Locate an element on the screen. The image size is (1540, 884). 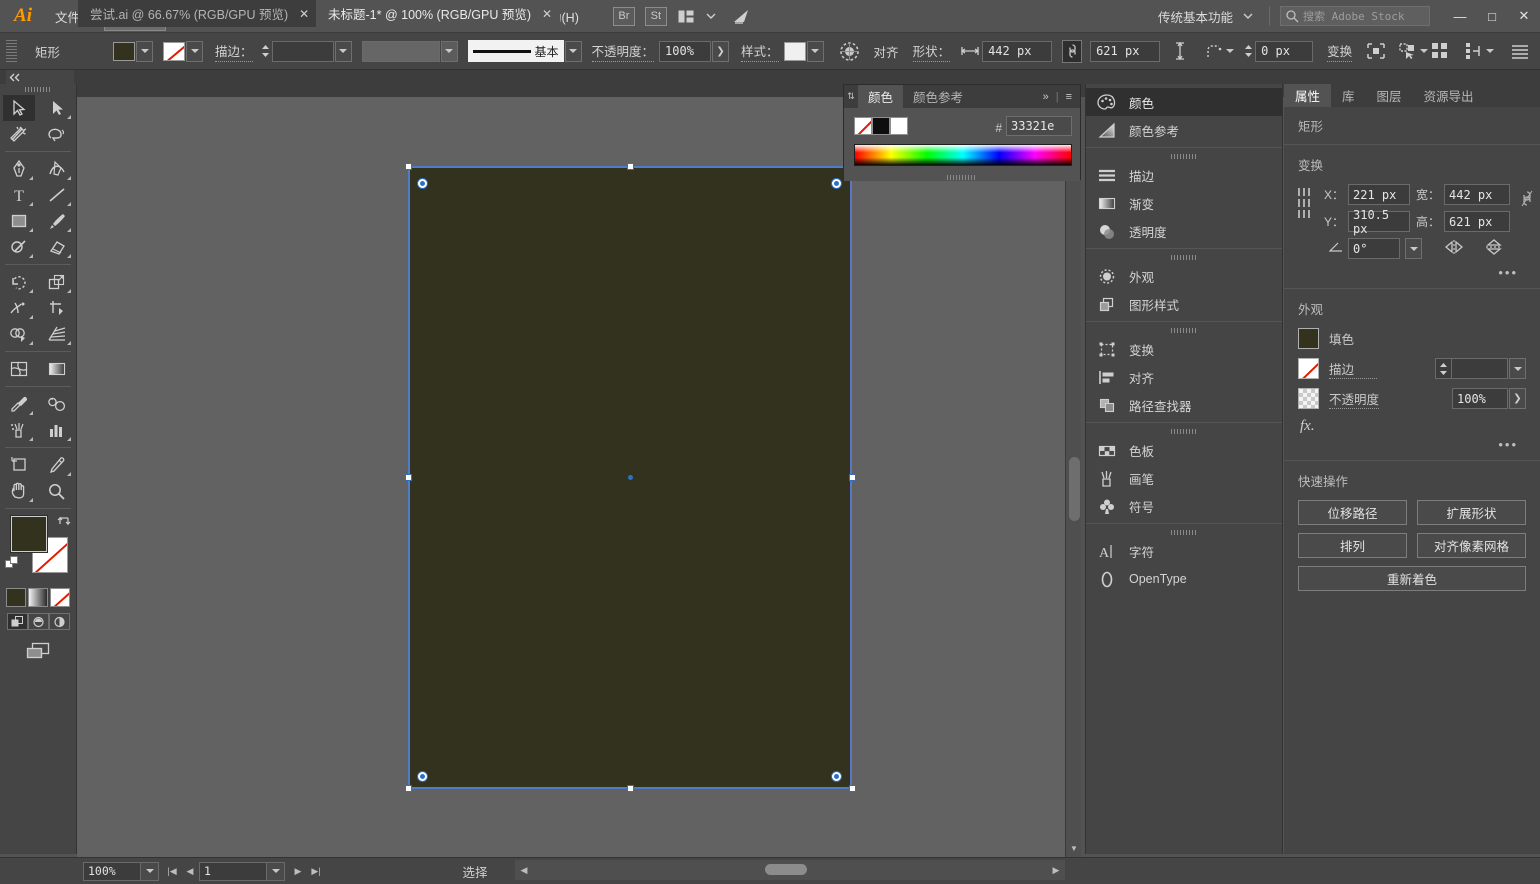
quick-action-button-4: 重新着色 is located at coordinates (1412, 578).